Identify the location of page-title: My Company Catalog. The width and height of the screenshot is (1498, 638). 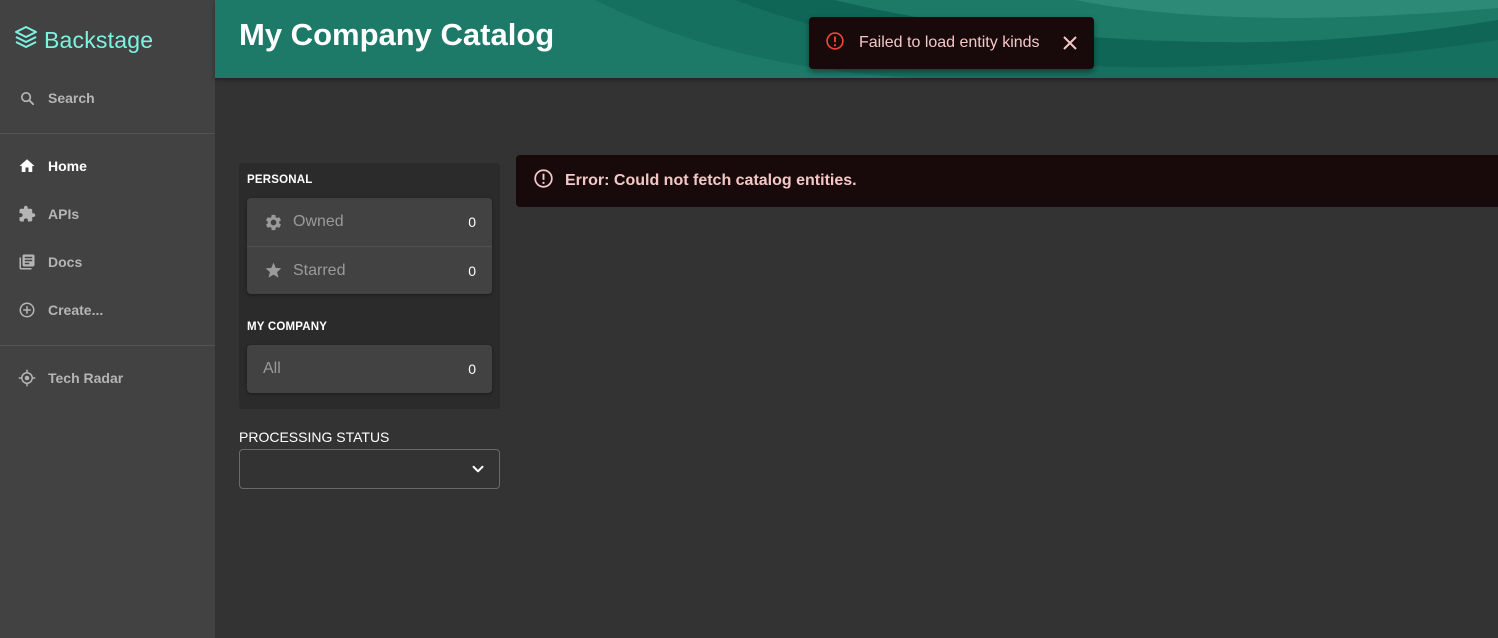
(397, 34).